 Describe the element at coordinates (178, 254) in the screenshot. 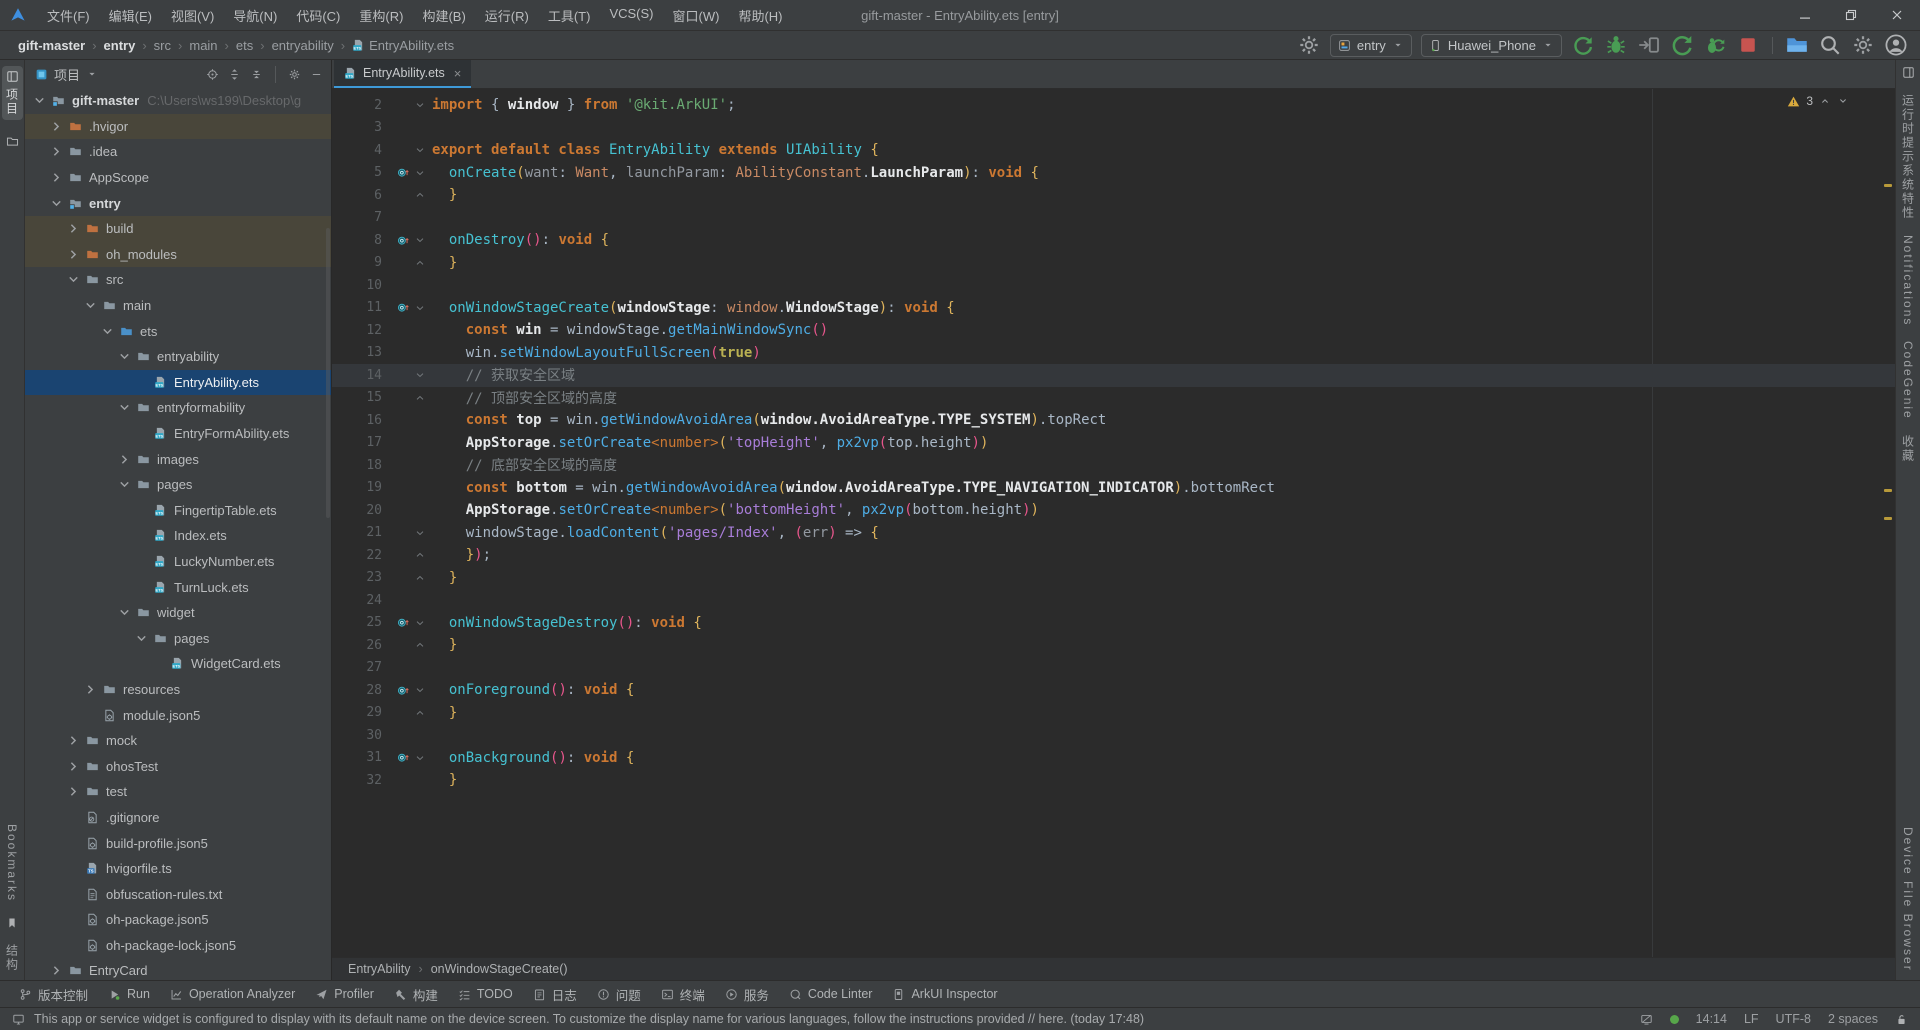

I see `tree-item-oh-modules: oh_modules` at that location.